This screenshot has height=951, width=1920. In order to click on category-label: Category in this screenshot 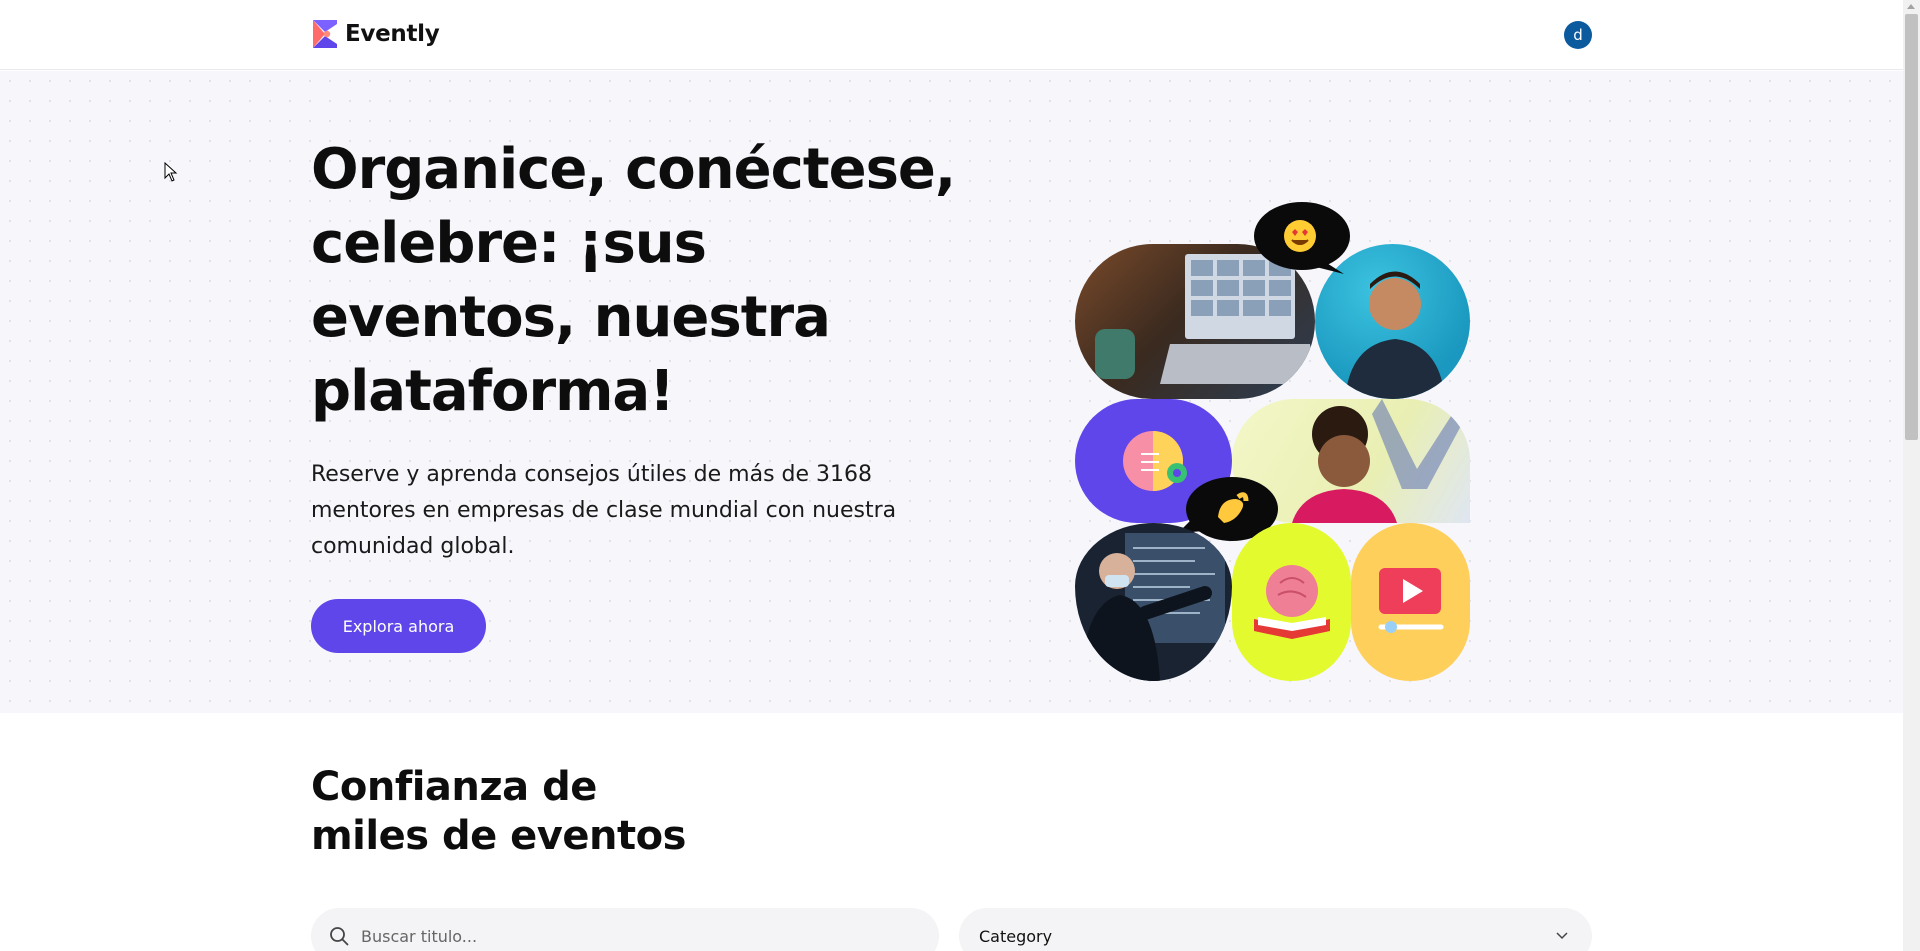, I will do `click(1016, 936)`.